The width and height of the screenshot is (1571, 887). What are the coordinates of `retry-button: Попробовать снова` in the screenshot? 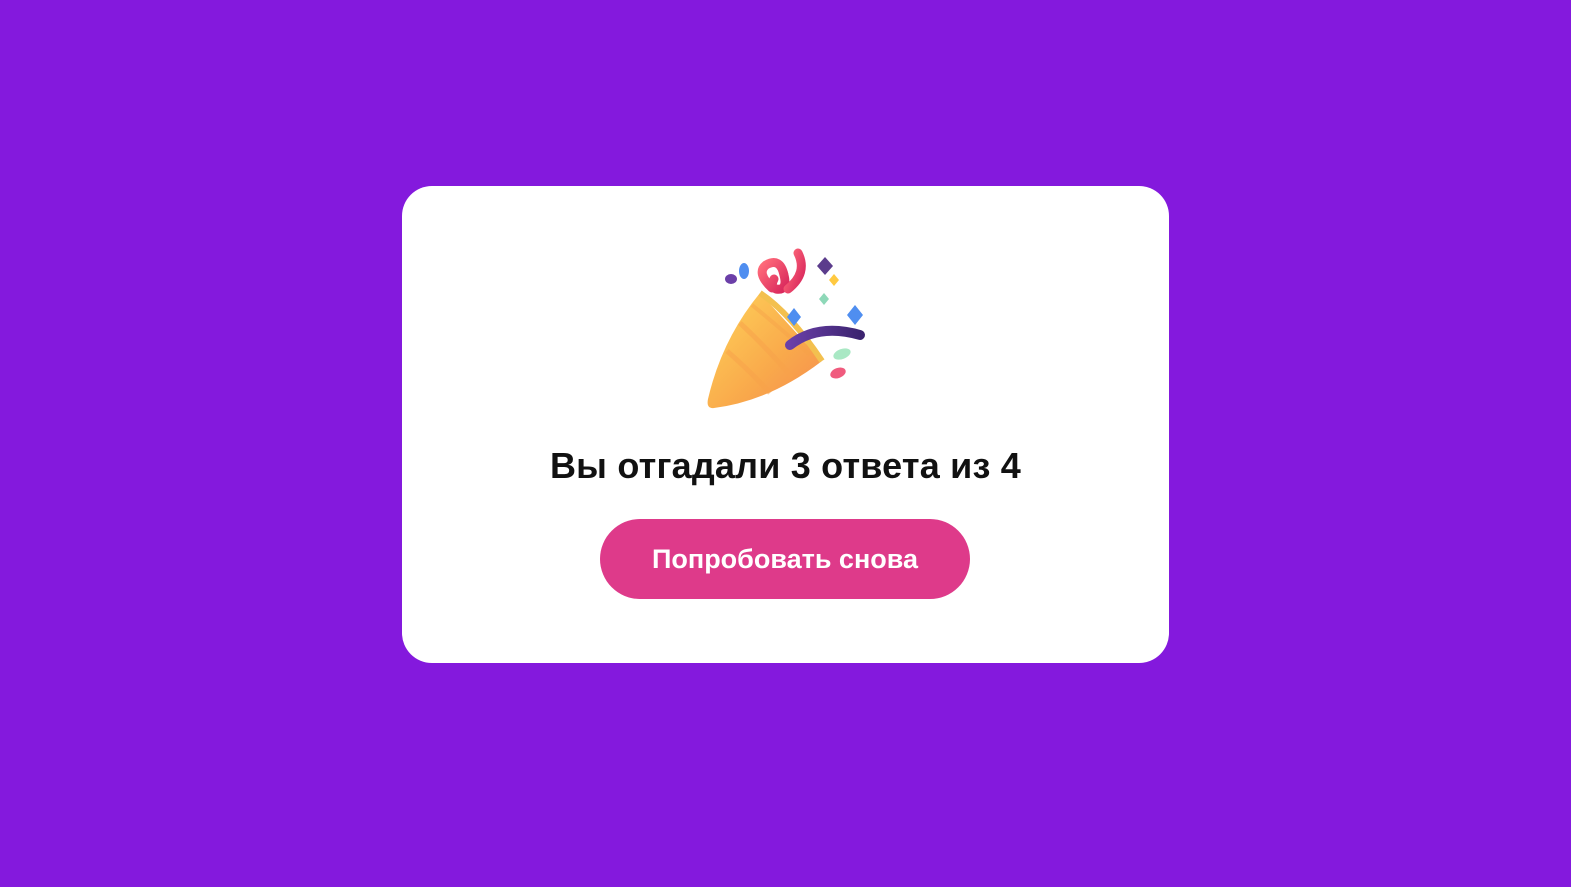 It's located at (785, 559).